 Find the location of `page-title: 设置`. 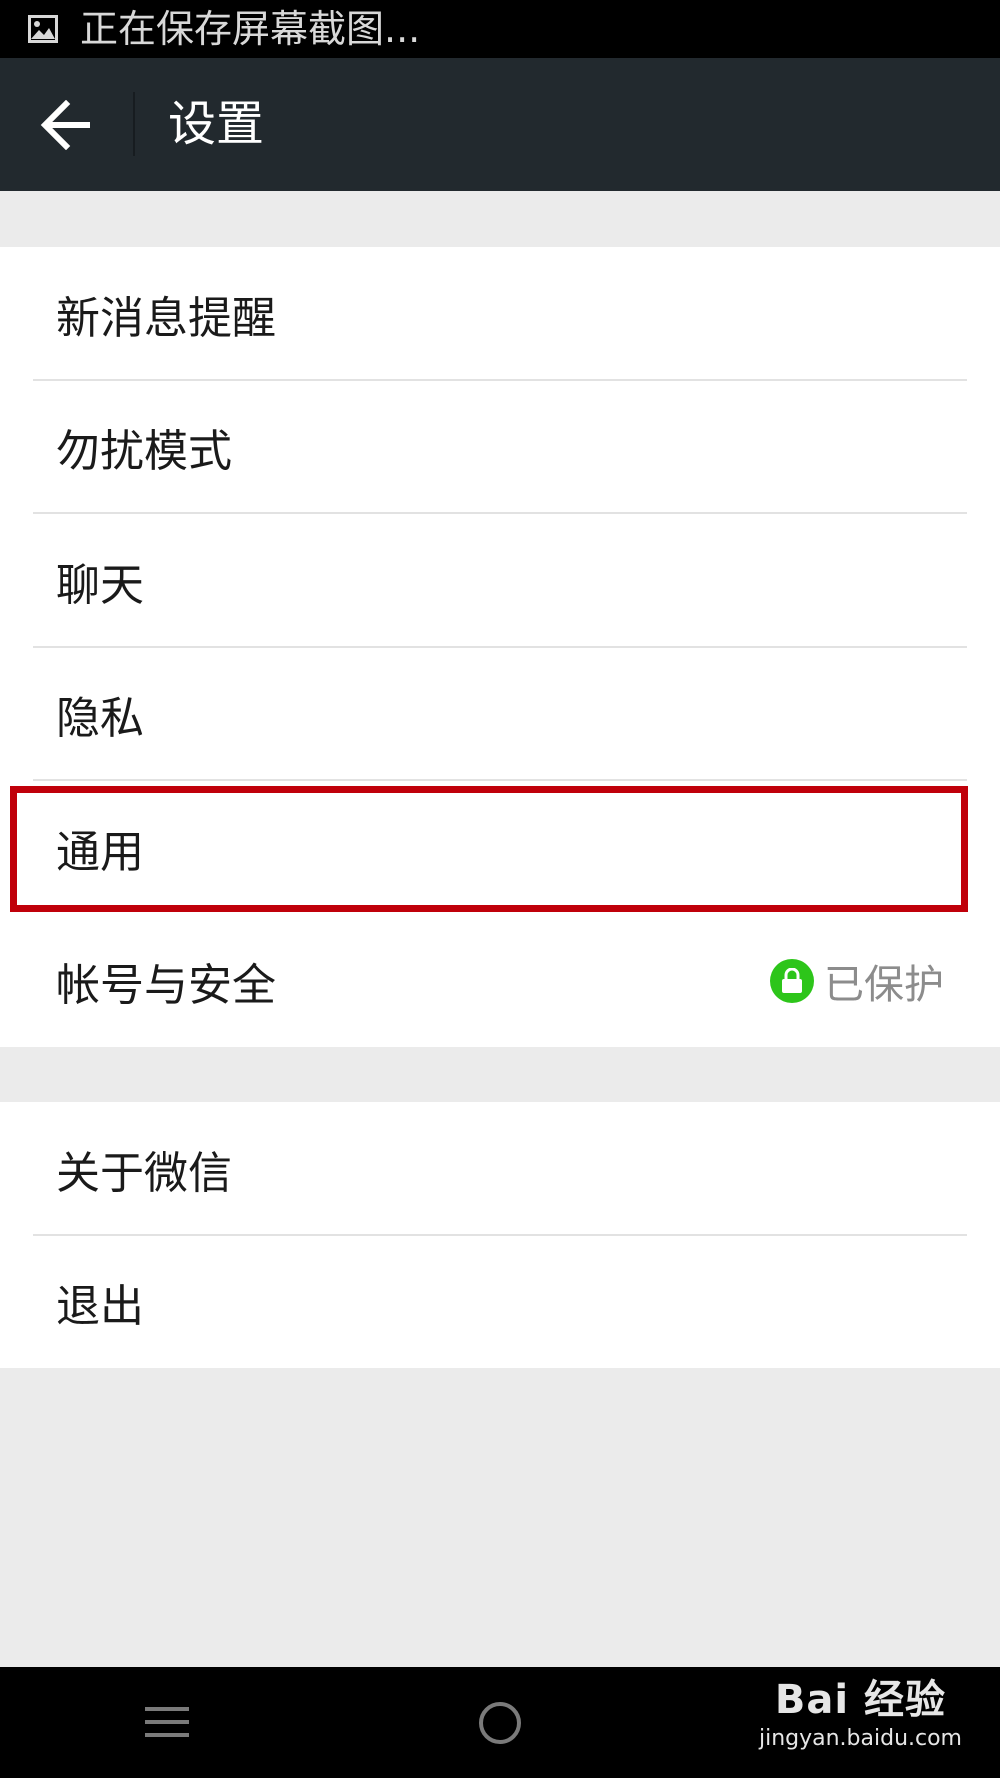

page-title: 设置 is located at coordinates (216, 124).